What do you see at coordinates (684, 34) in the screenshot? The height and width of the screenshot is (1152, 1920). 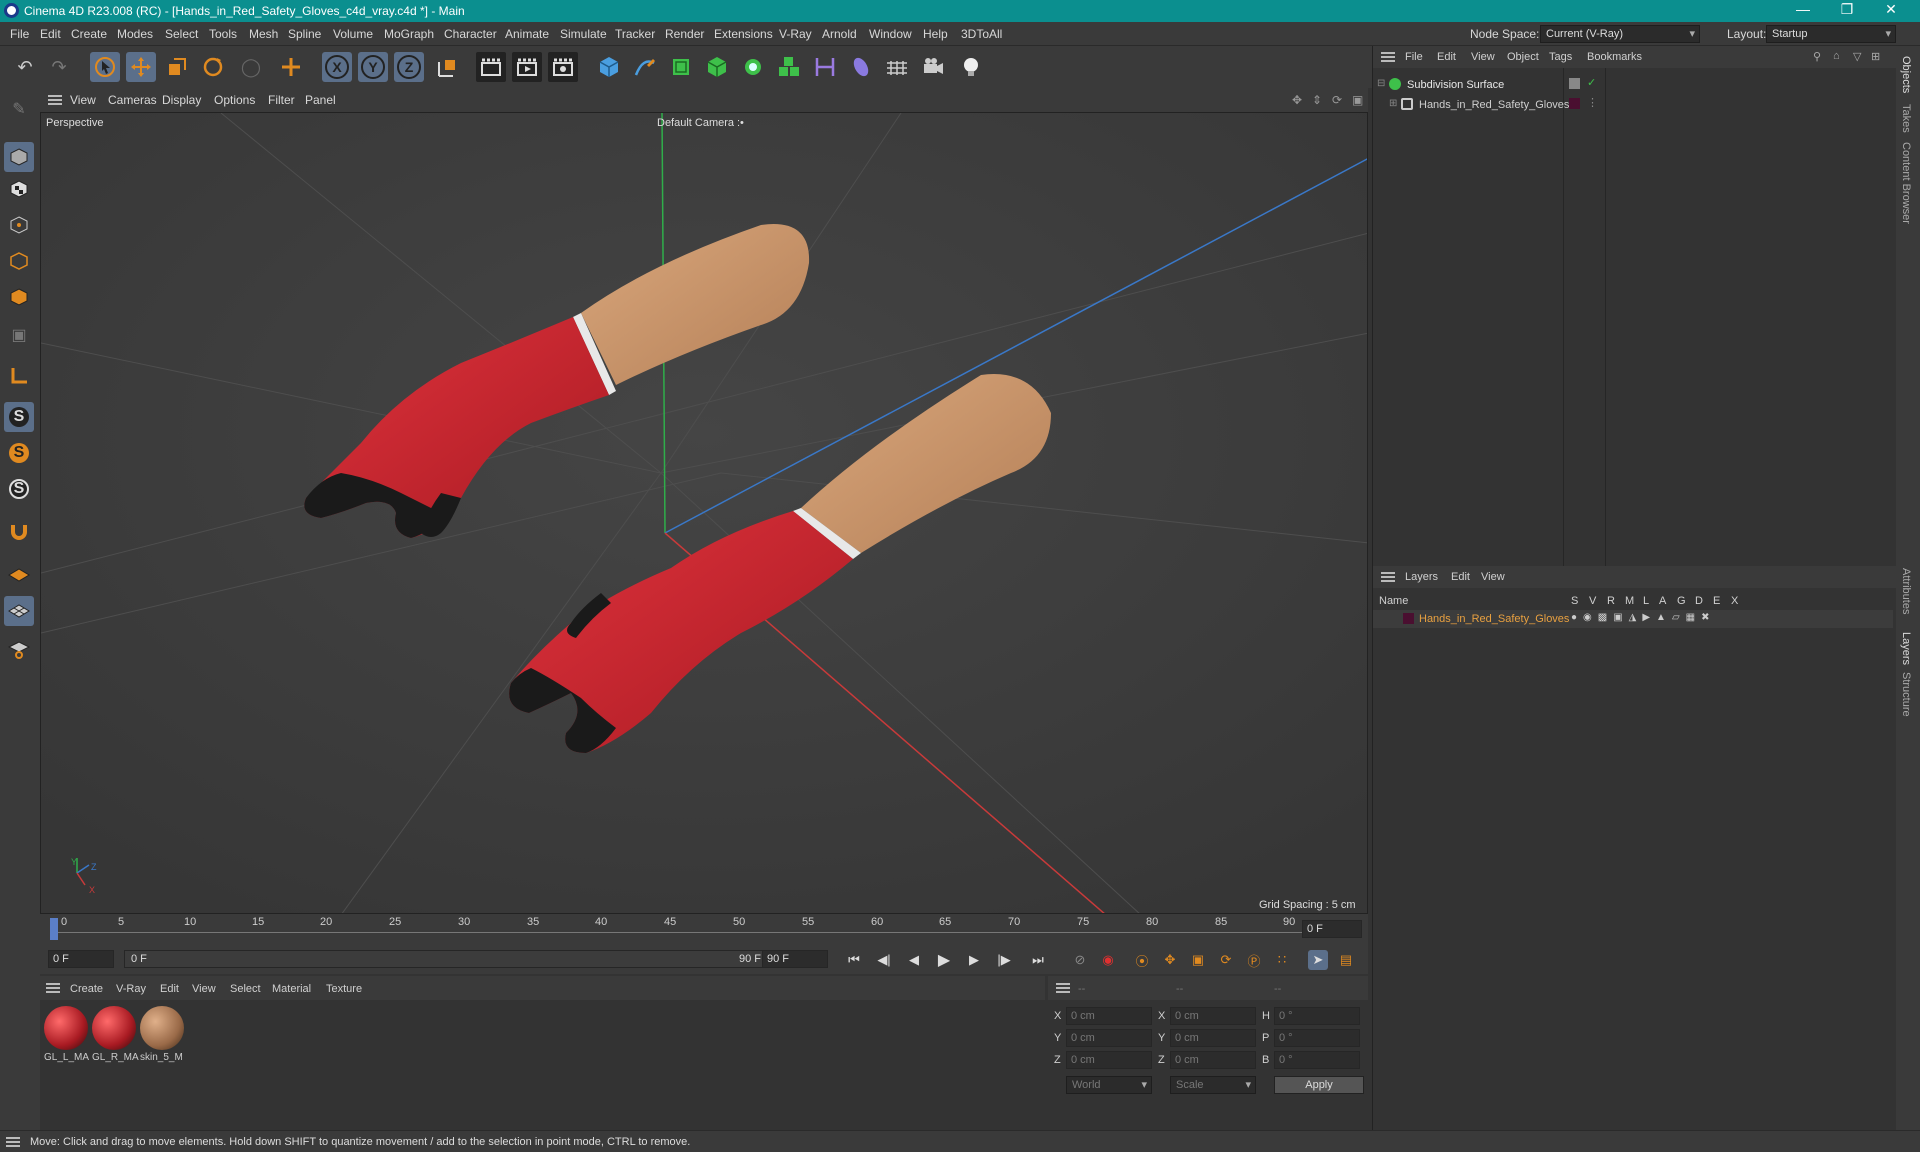 I see `menu-render: Render` at bounding box center [684, 34].